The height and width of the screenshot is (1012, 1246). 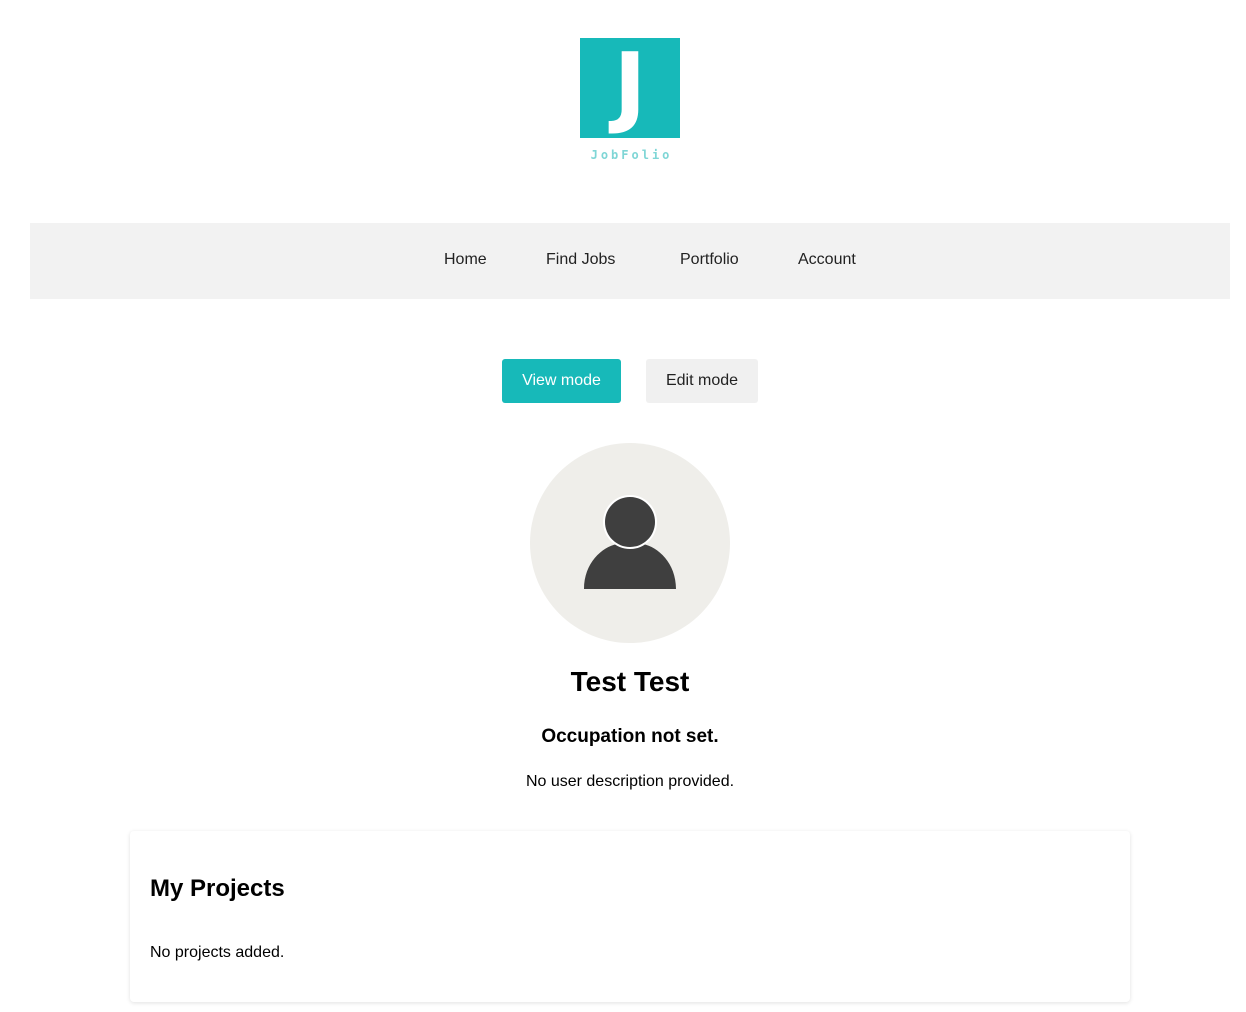 I want to click on user-silhouette-icon, so click(x=630, y=542).